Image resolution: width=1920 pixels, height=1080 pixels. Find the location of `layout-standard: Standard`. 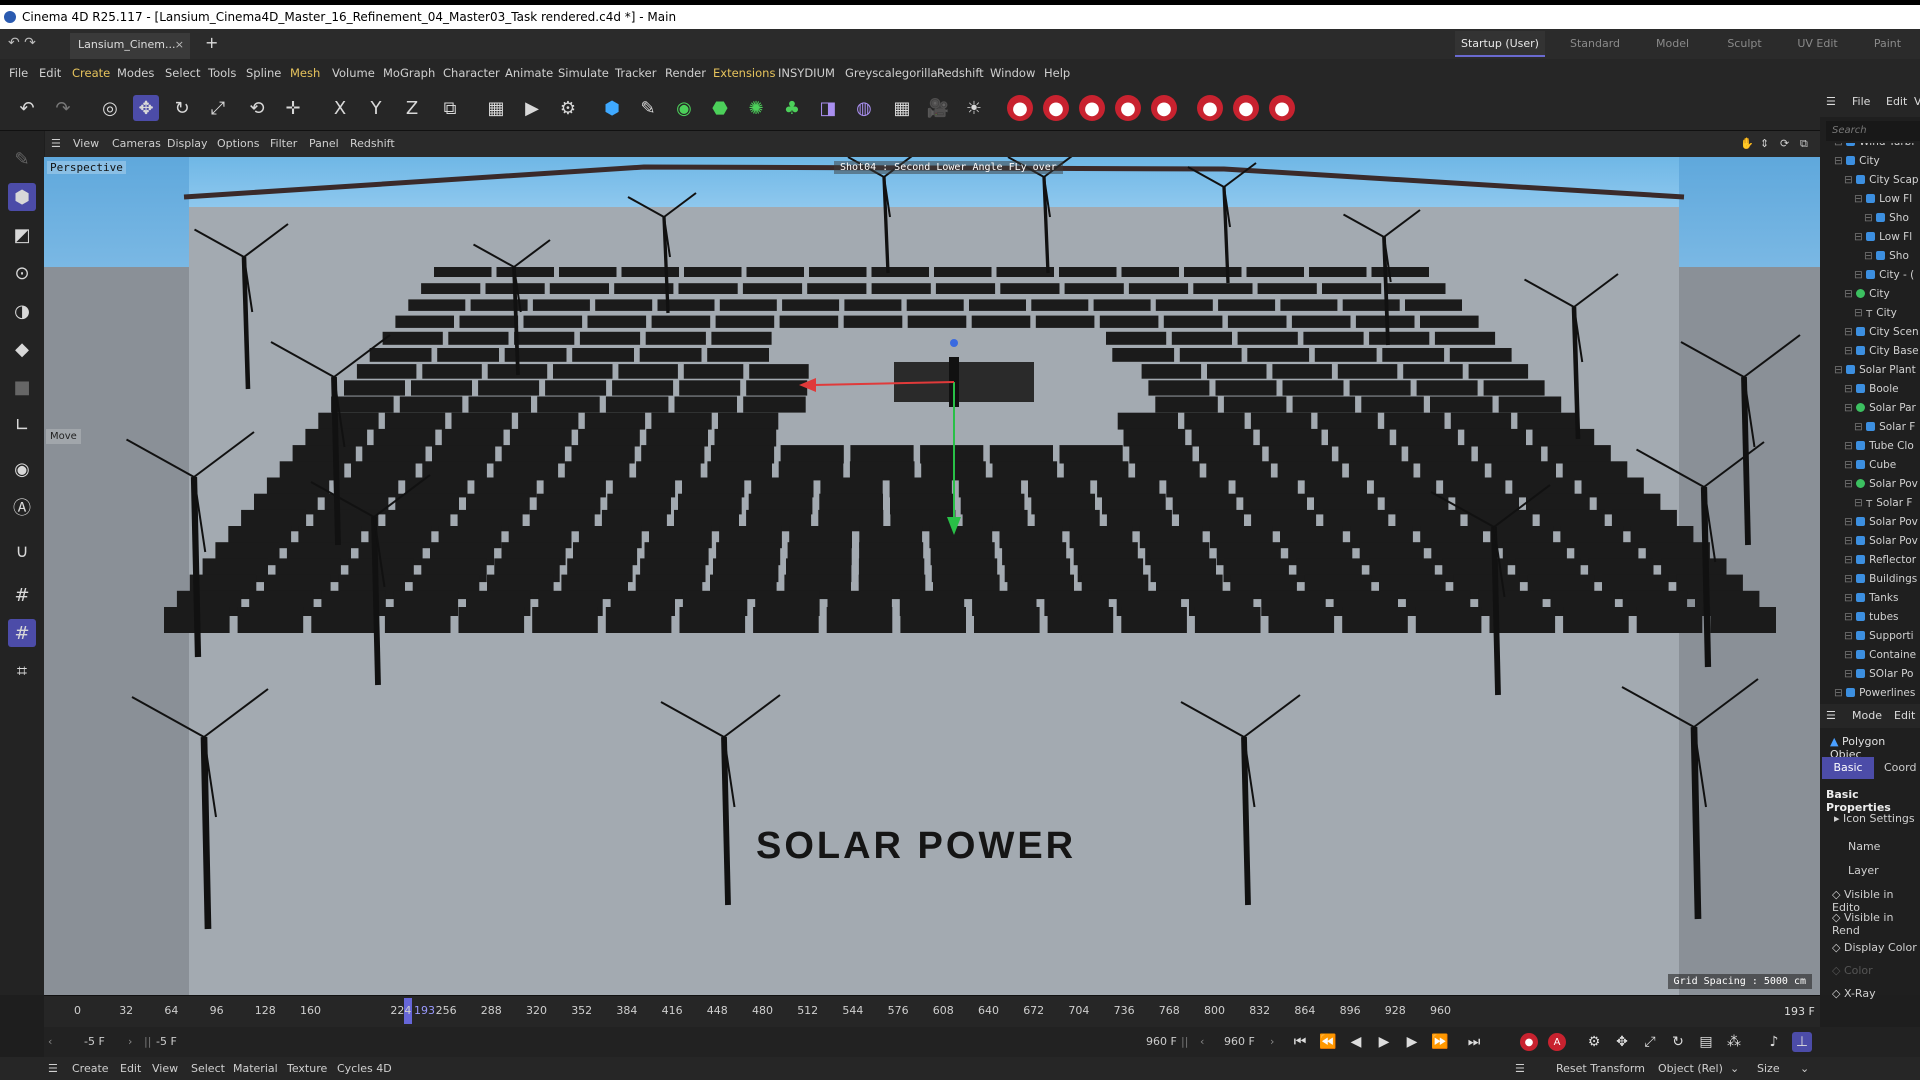

layout-standard: Standard is located at coordinates (1595, 44).